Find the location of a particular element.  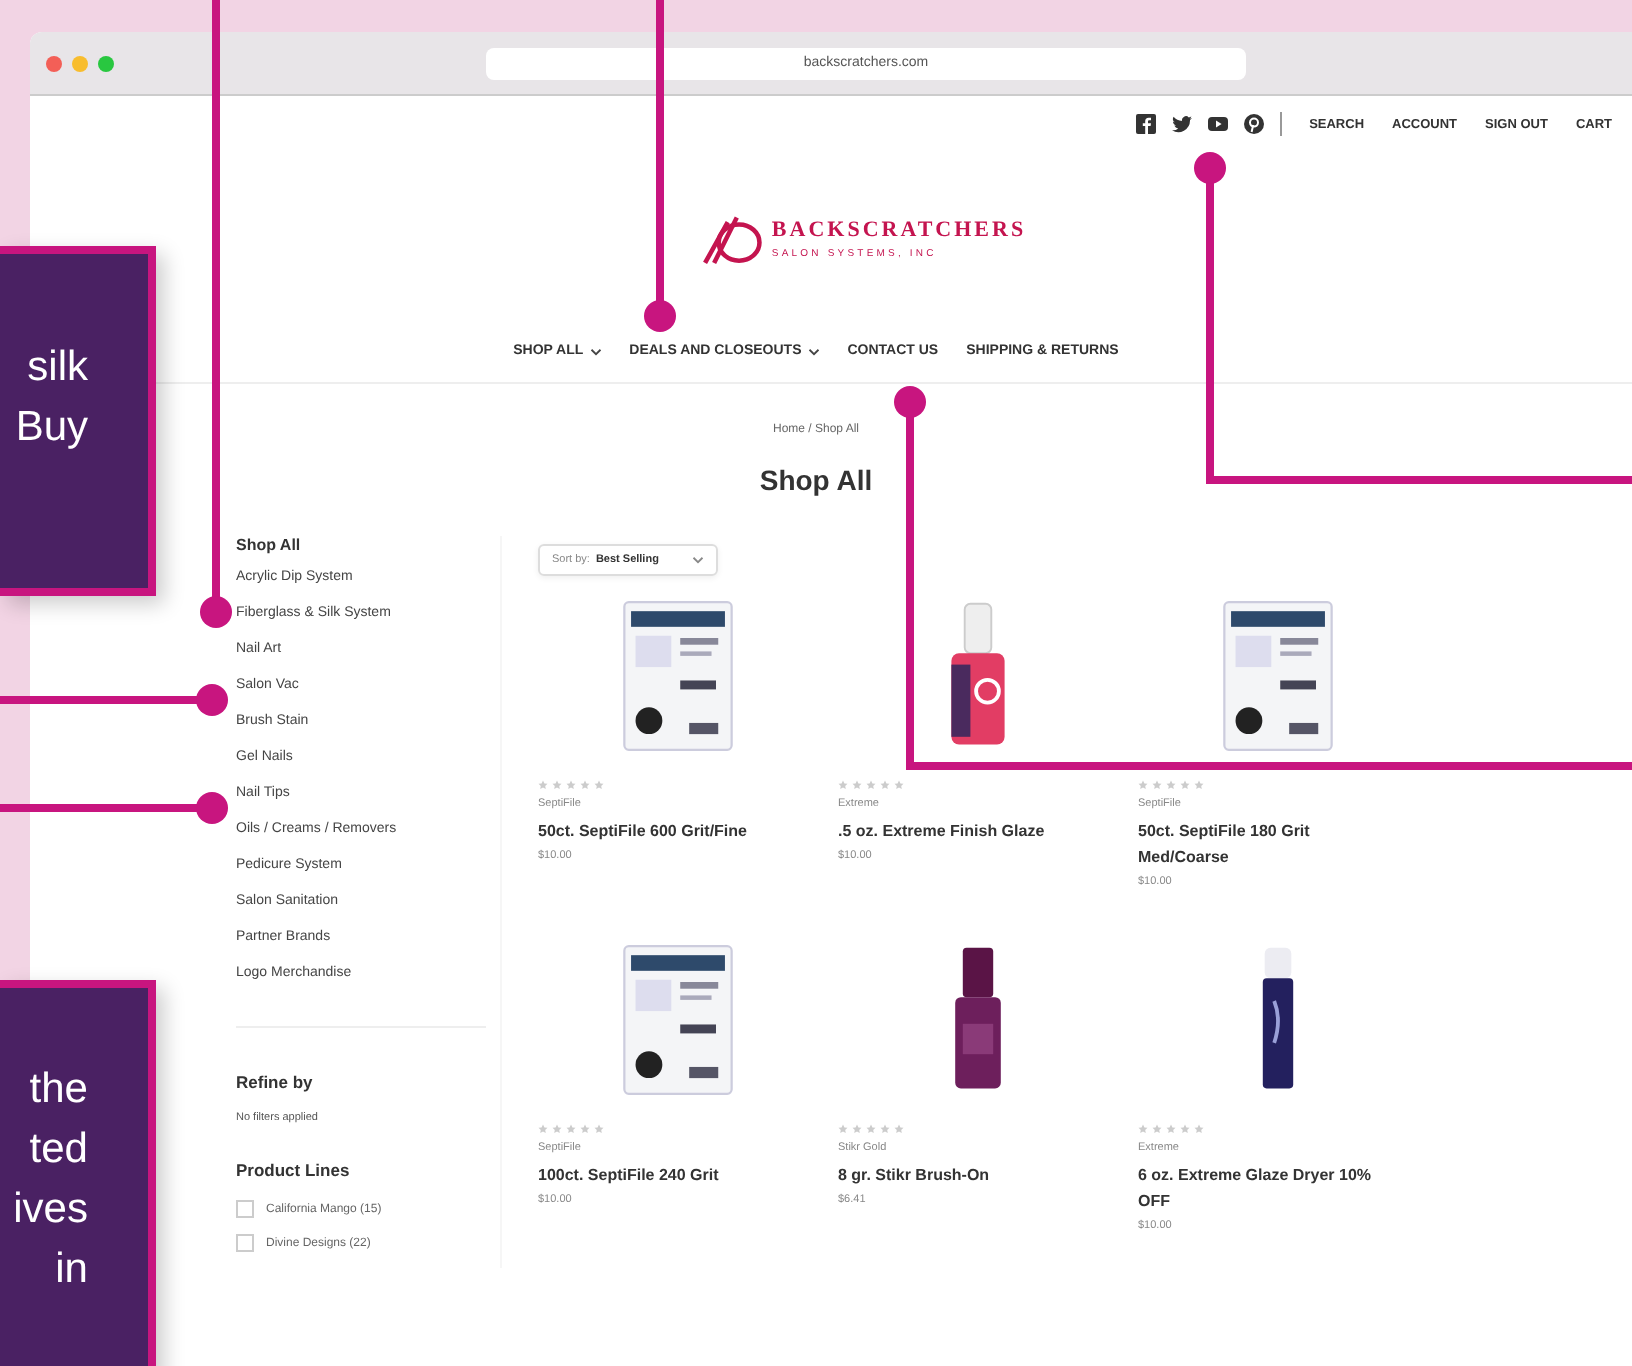

product-name: 50ct. SeptiFile 600 Grit/Fine is located at coordinates (666, 831).